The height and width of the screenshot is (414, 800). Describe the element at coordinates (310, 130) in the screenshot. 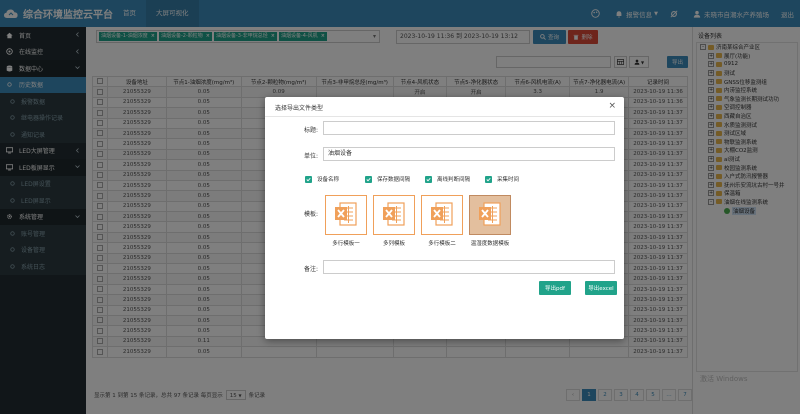

I see `title-label: 标题:` at that location.